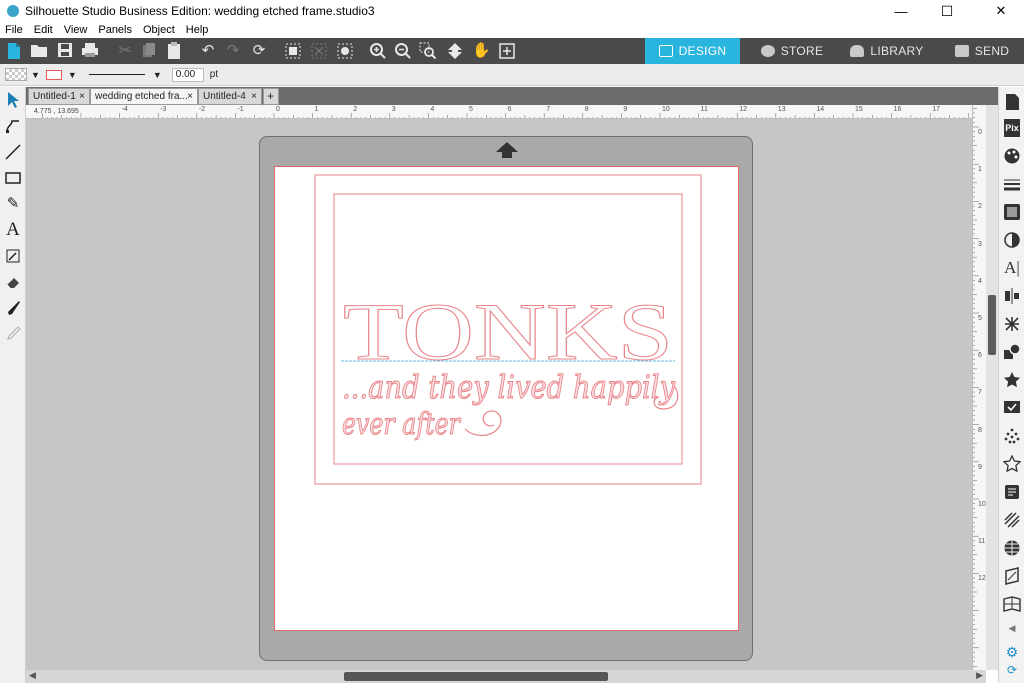 Image resolution: width=1024 pixels, height=683 pixels. Describe the element at coordinates (1012, 102) in the screenshot. I see `page-setup-icon` at that location.